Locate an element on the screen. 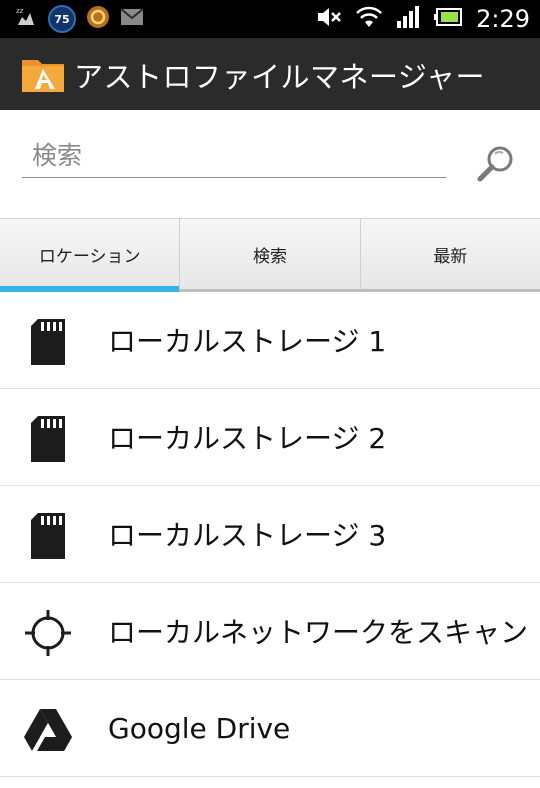 Image resolution: width=540 pixels, height=788 pixels. list-item-scan-network: ローカルネットワークをスキャン is located at coordinates (270, 631).